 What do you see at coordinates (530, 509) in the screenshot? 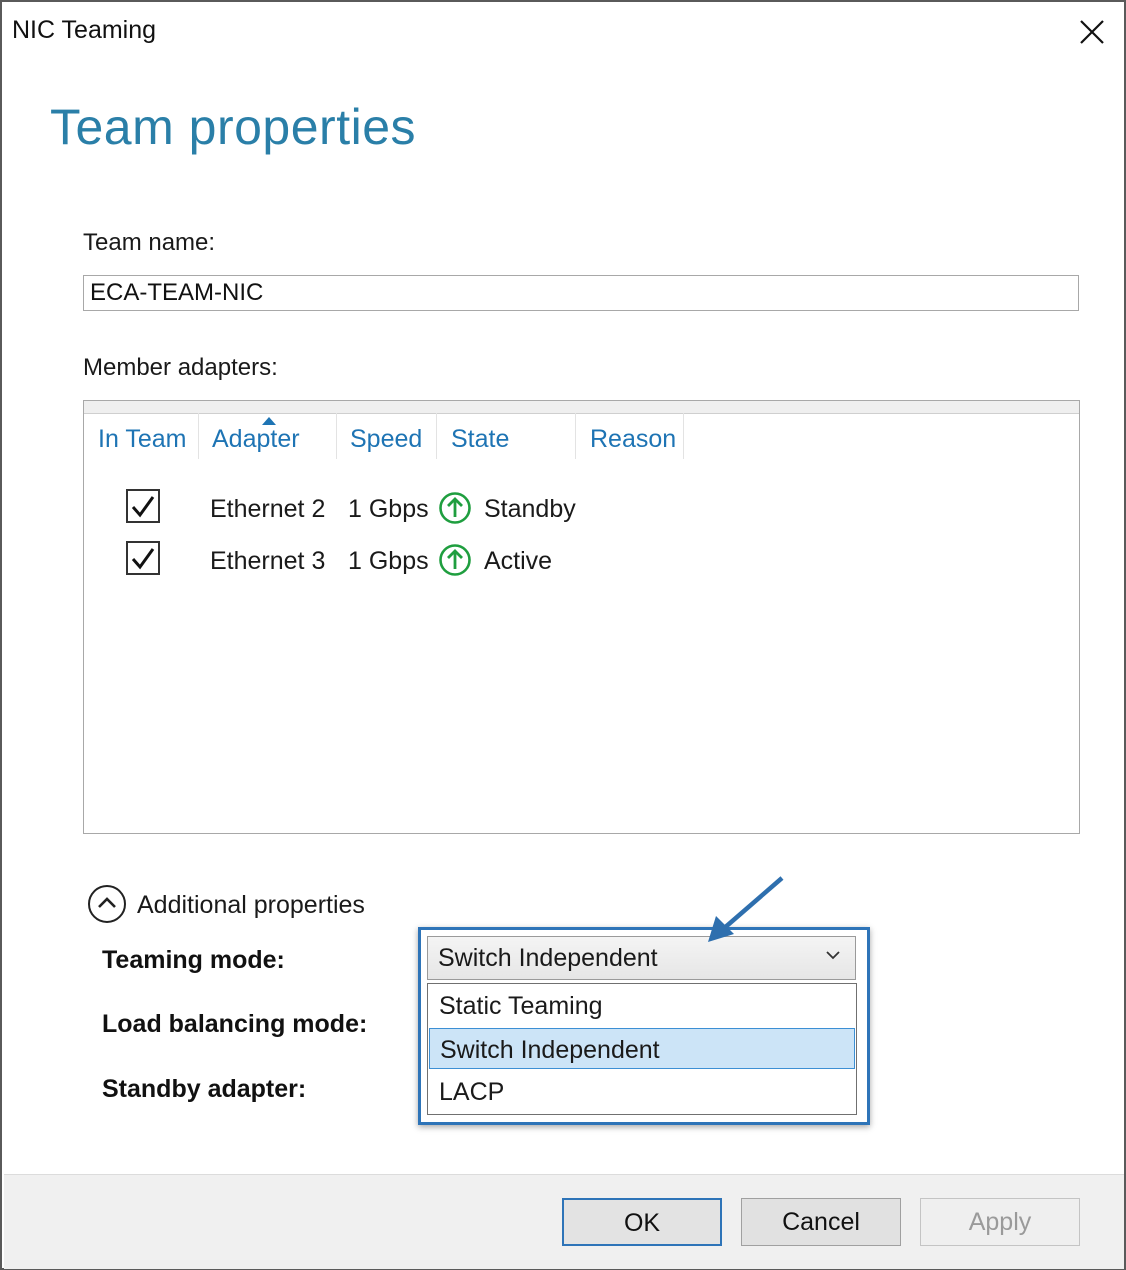
I see `adapter-state: Standby` at bounding box center [530, 509].